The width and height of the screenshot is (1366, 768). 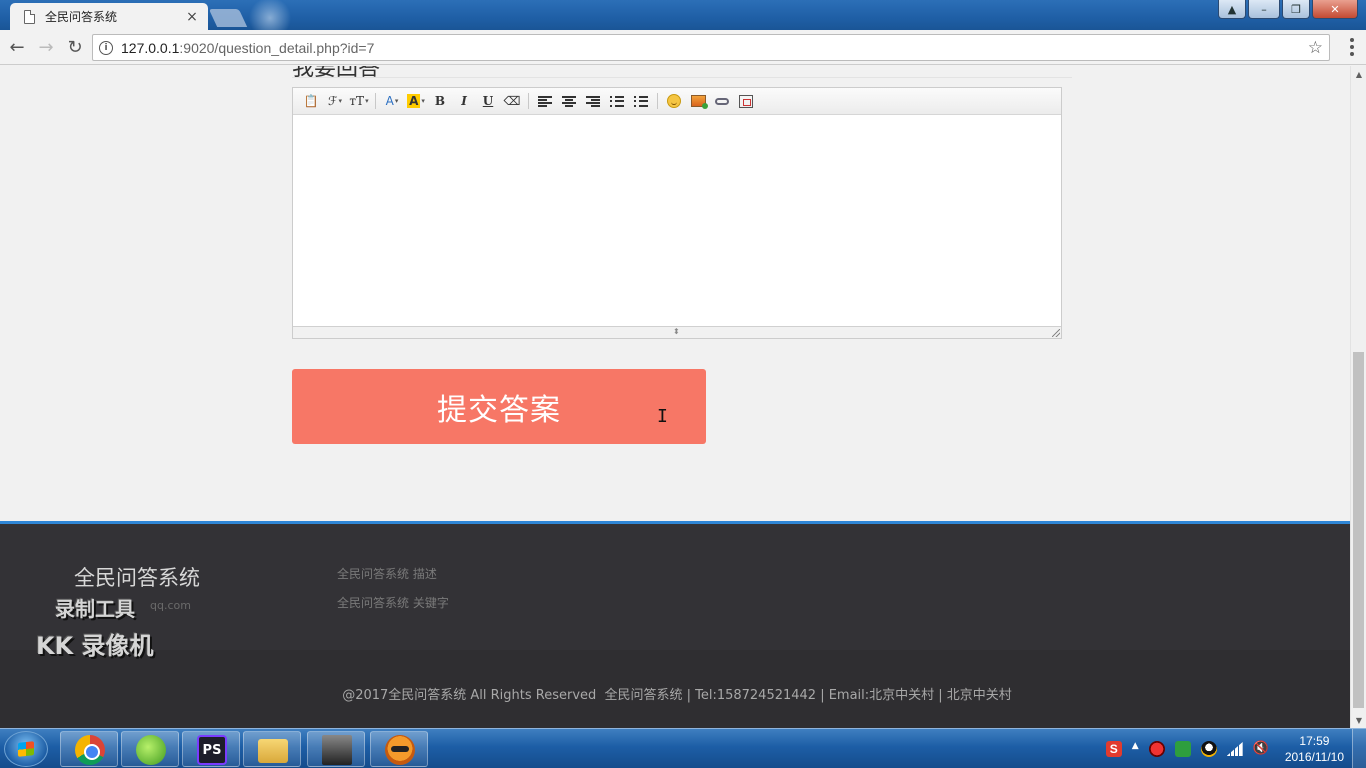 I want to click on info-icon: i, so click(x=106, y=47).